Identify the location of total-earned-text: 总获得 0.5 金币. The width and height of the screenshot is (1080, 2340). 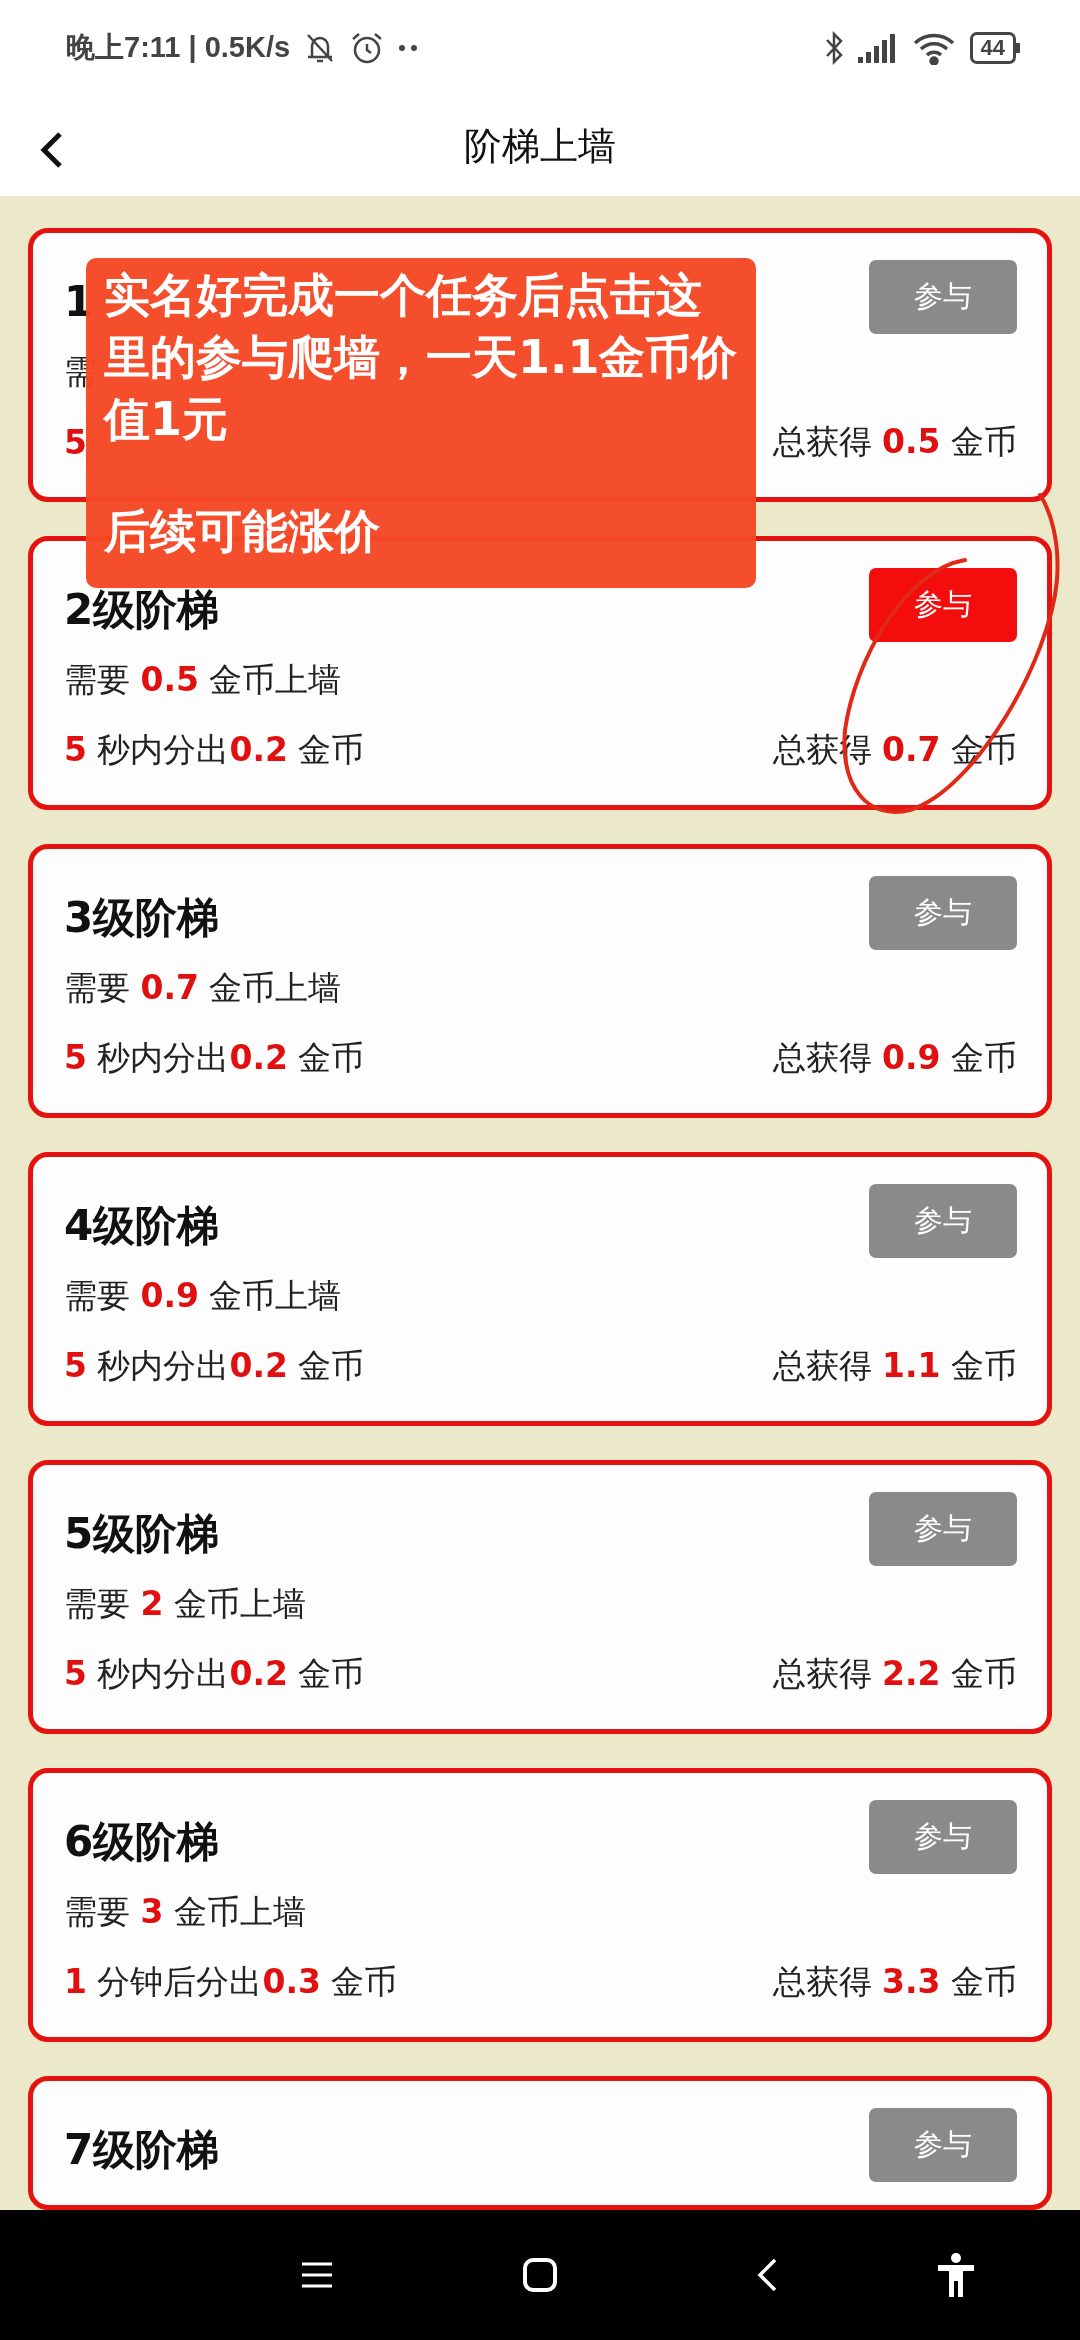
(894, 441).